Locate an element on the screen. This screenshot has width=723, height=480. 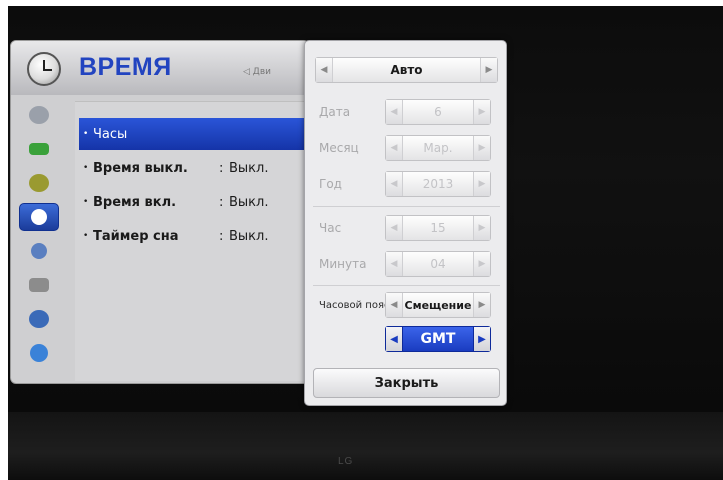
menu-header: ВРЕМЯ ◁ Дви is located at coordinates (160, 68).